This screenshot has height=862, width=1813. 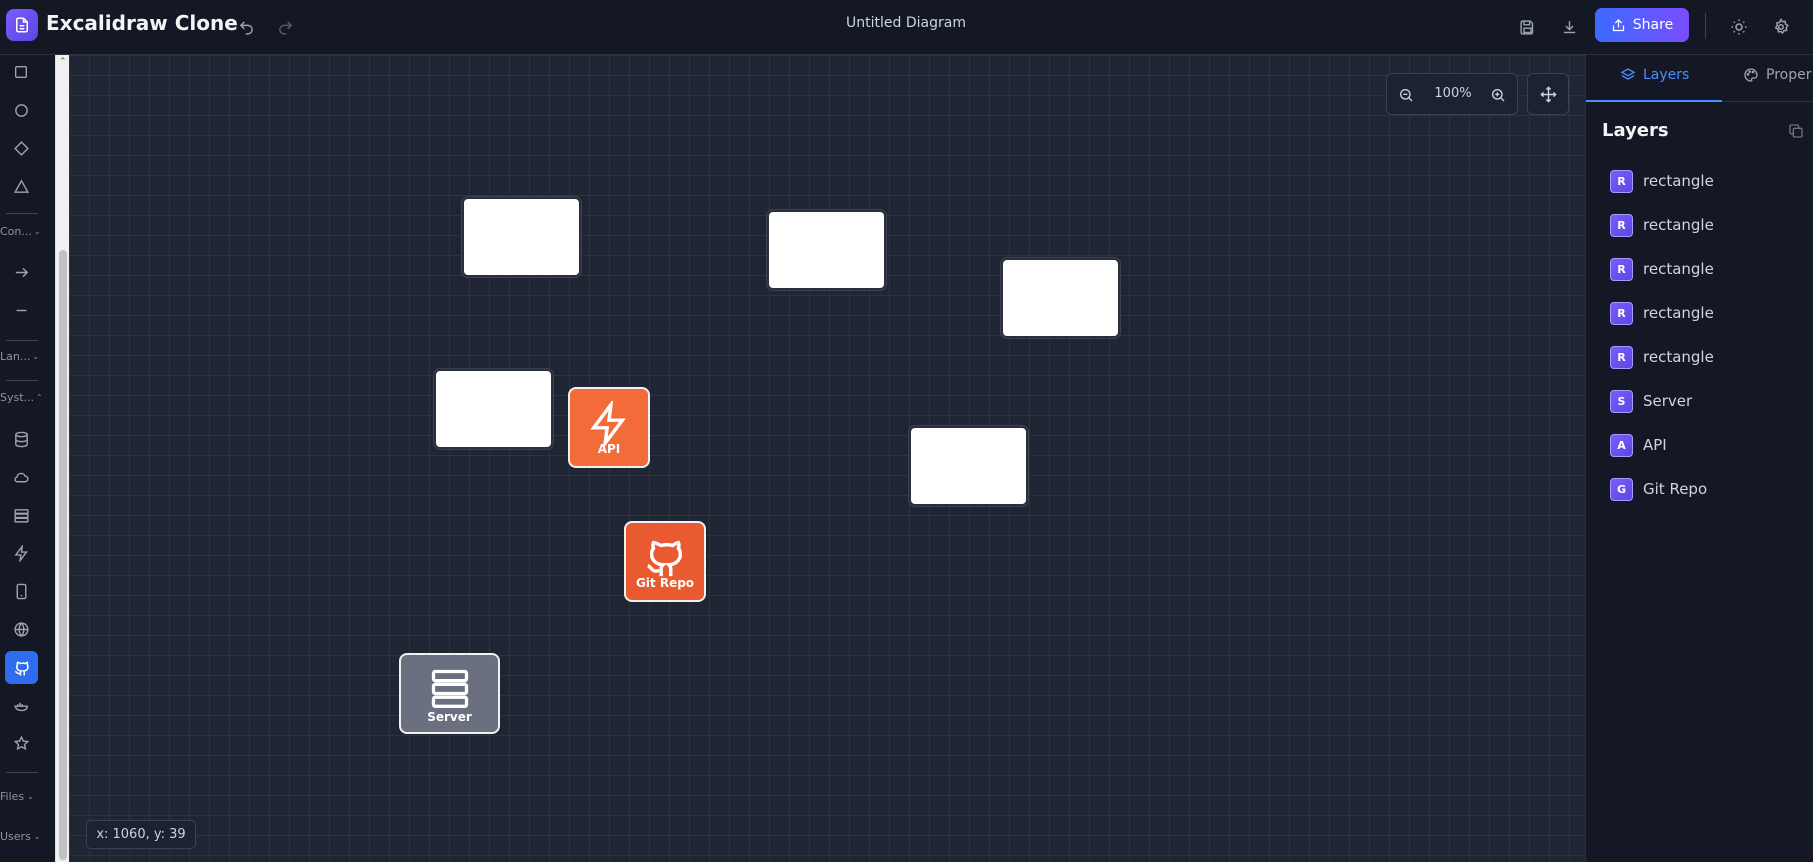 I want to click on line-tool, so click(x=21, y=310).